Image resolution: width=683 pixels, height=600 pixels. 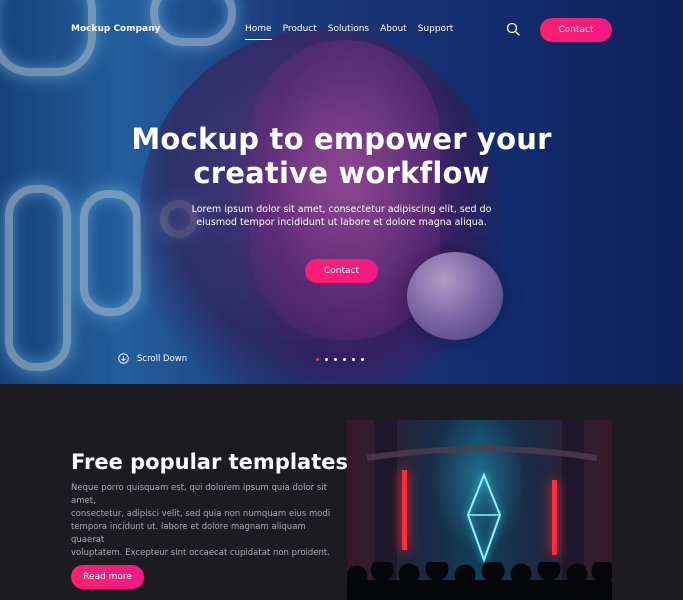 I want to click on slider-dots, so click(x=340, y=359).